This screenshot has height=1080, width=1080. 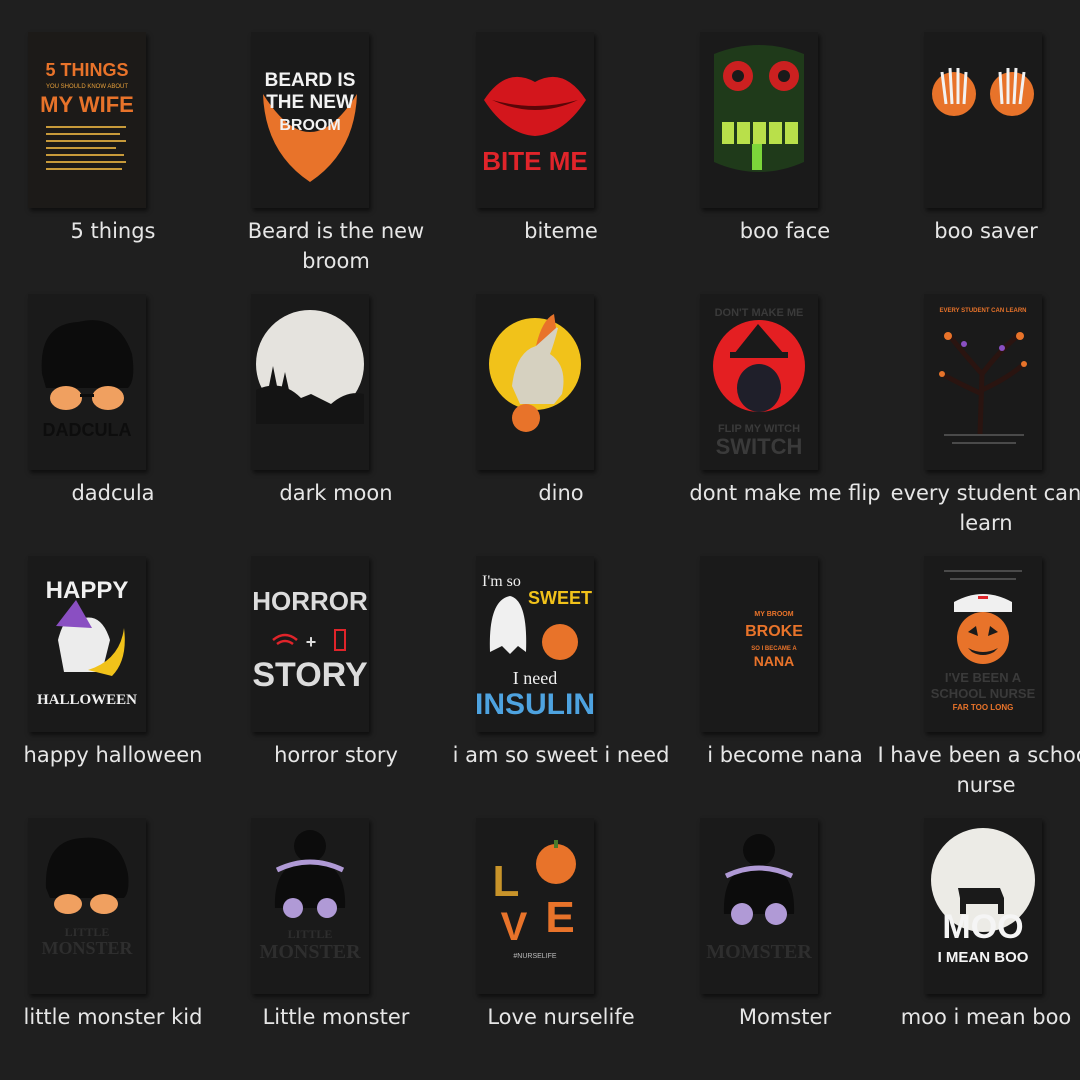 What do you see at coordinates (774, 661) in the screenshot?
I see `thumb-text: NANA` at bounding box center [774, 661].